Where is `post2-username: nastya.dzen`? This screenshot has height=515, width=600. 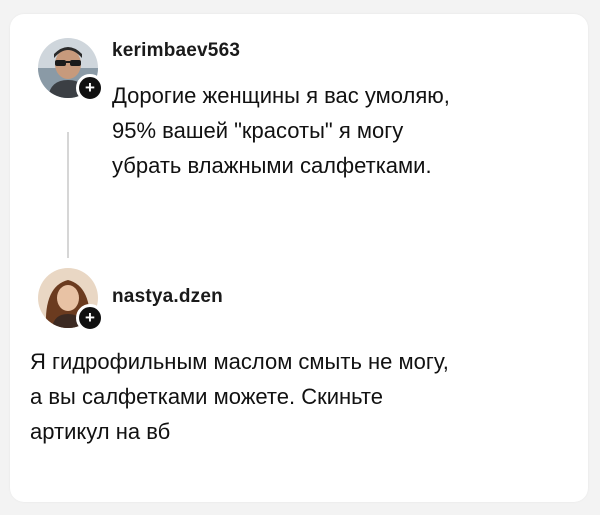 post2-username: nastya.dzen is located at coordinates (167, 297).